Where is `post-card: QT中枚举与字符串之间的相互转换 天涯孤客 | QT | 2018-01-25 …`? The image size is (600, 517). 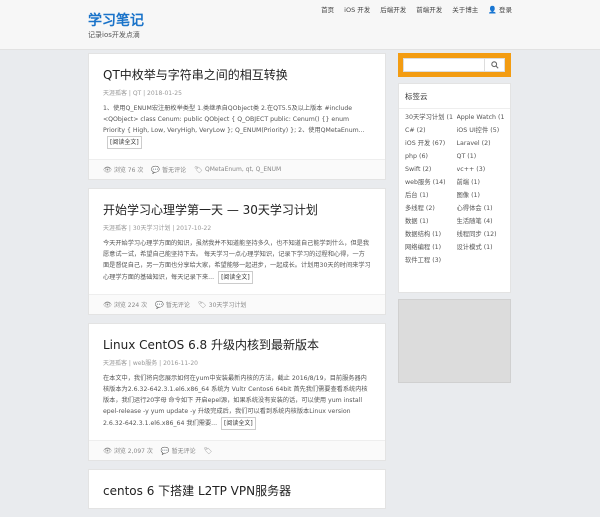
post-card: QT中枚举与字符串之间的相互转换 天涯孤客 | QT | 2018-01-25 … is located at coordinates (237, 116).